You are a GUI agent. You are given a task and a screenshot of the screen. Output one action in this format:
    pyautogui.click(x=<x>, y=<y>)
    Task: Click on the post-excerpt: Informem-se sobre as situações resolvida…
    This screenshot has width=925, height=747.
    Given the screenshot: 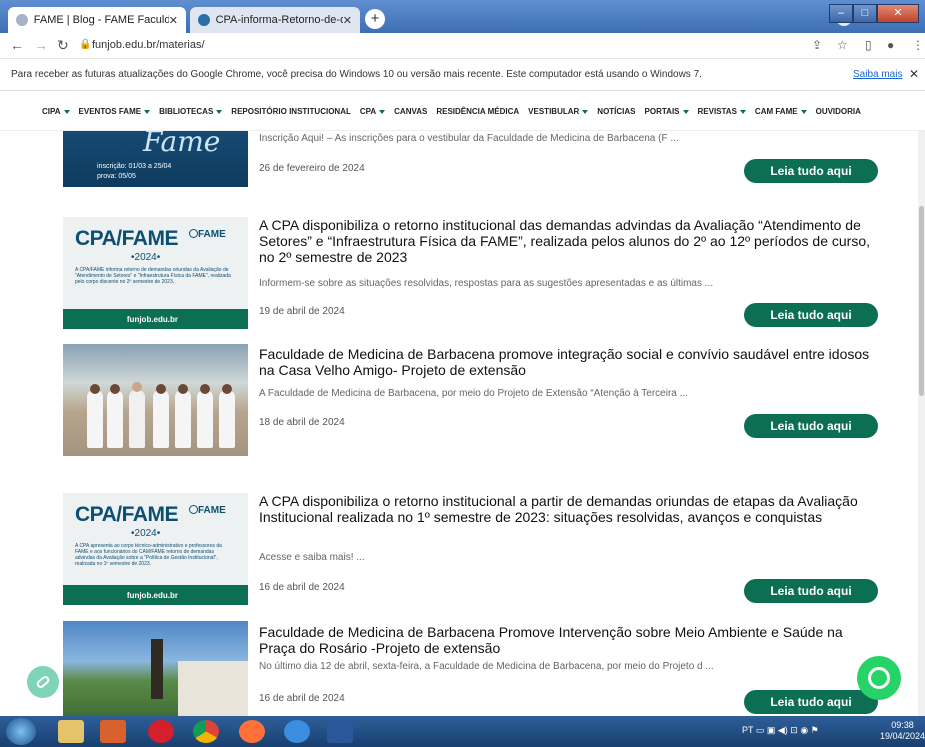 What is the action you would take?
    pyautogui.click(x=486, y=283)
    